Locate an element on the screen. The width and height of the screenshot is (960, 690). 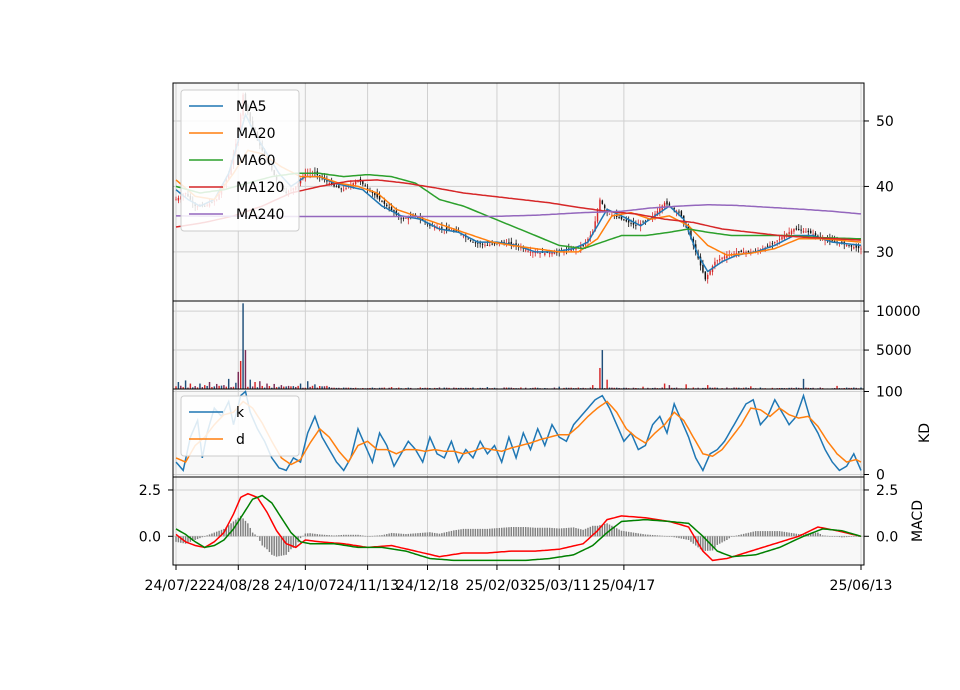
volume-tick-label: 5000 is located at coordinates (894, 351).